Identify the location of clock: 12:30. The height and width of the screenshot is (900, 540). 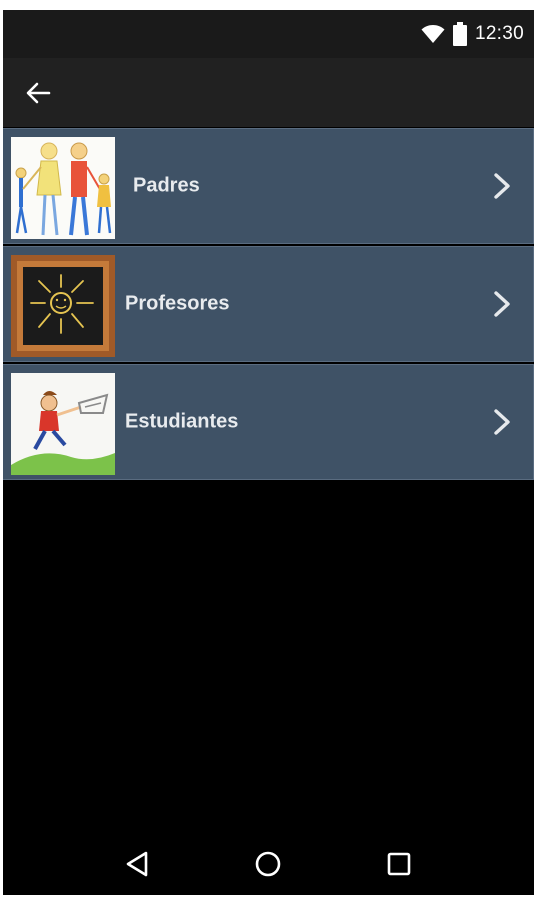
(499, 33).